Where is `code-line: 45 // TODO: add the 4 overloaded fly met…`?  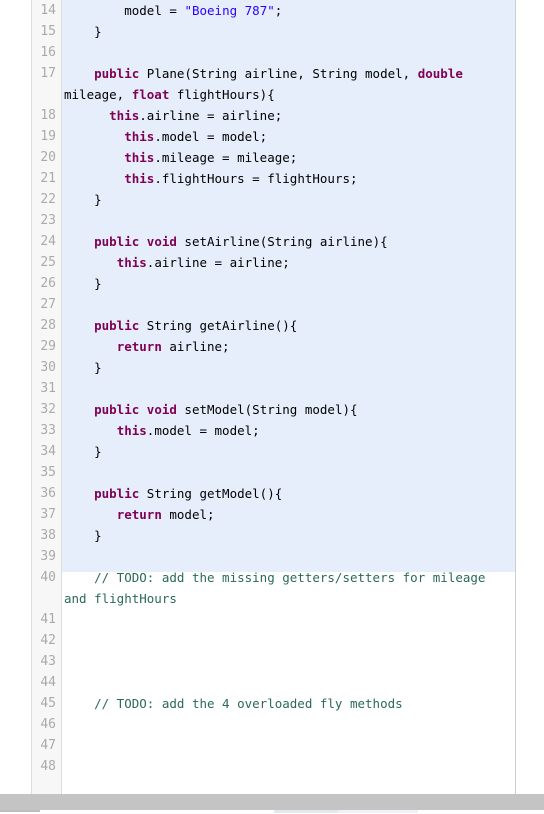
code-line: 45 // TODO: add the 4 overloaded fly met… is located at coordinates (273, 703).